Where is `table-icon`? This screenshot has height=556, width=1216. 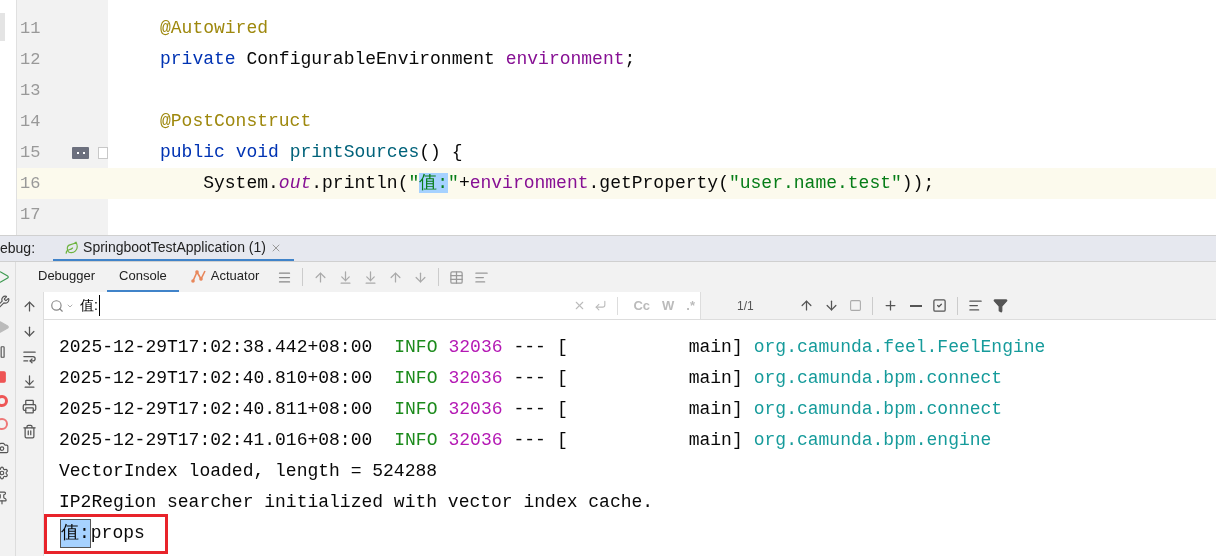 table-icon is located at coordinates (457, 277).